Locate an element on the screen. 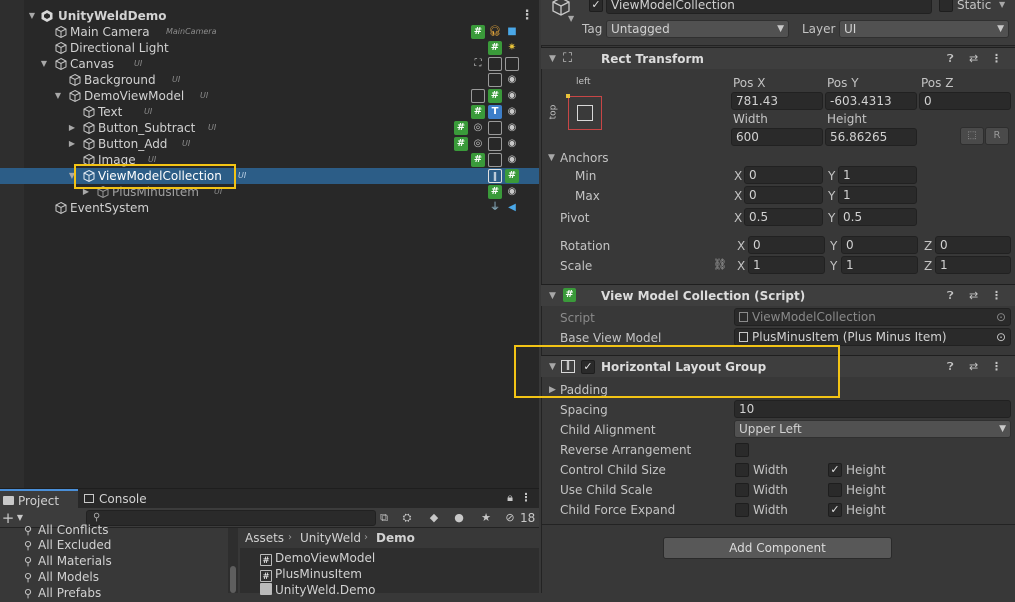 This screenshot has width=1015, height=602. object-picker-icon: ⊙ is located at coordinates (1001, 337).